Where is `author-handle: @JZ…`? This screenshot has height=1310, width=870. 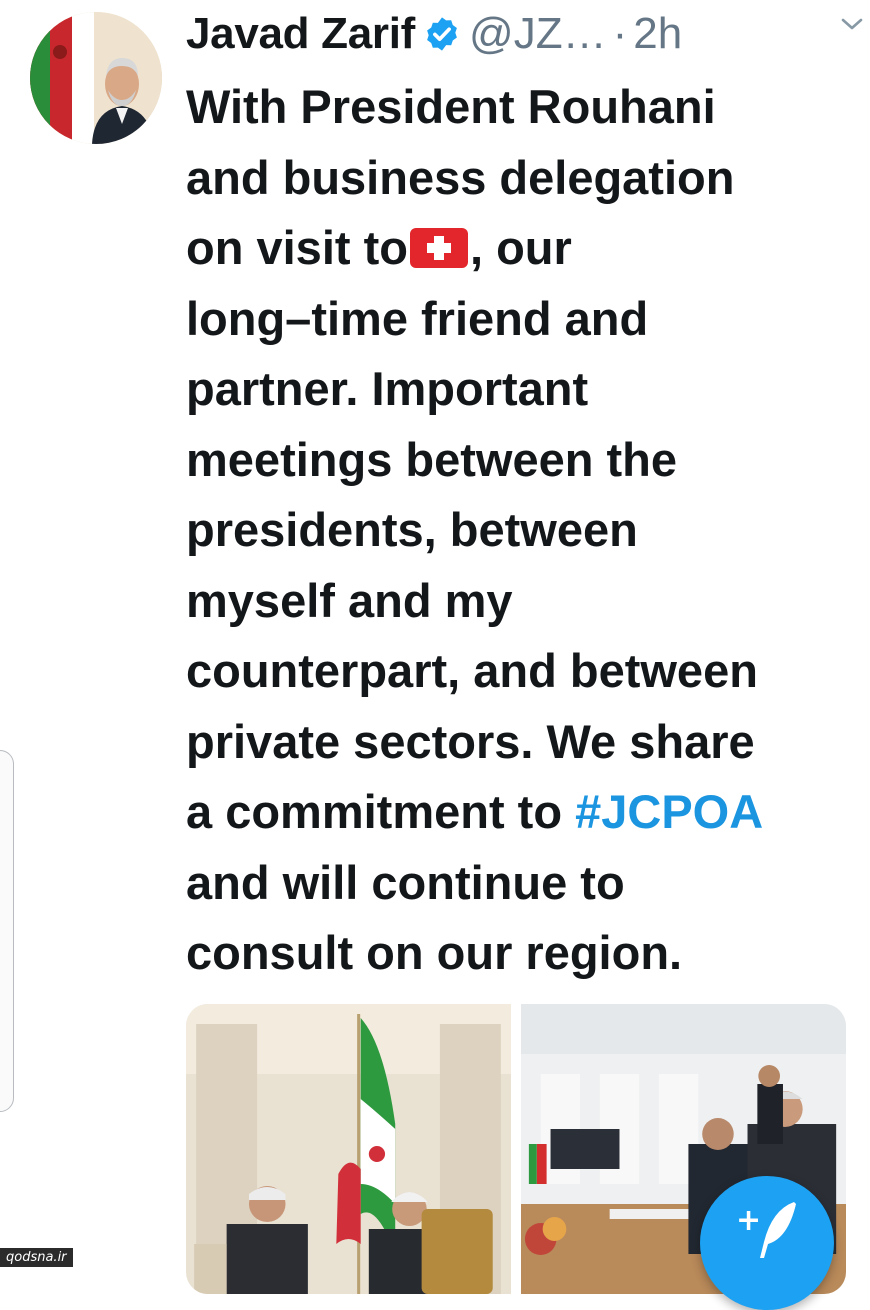
author-handle: @JZ… is located at coordinates (538, 34).